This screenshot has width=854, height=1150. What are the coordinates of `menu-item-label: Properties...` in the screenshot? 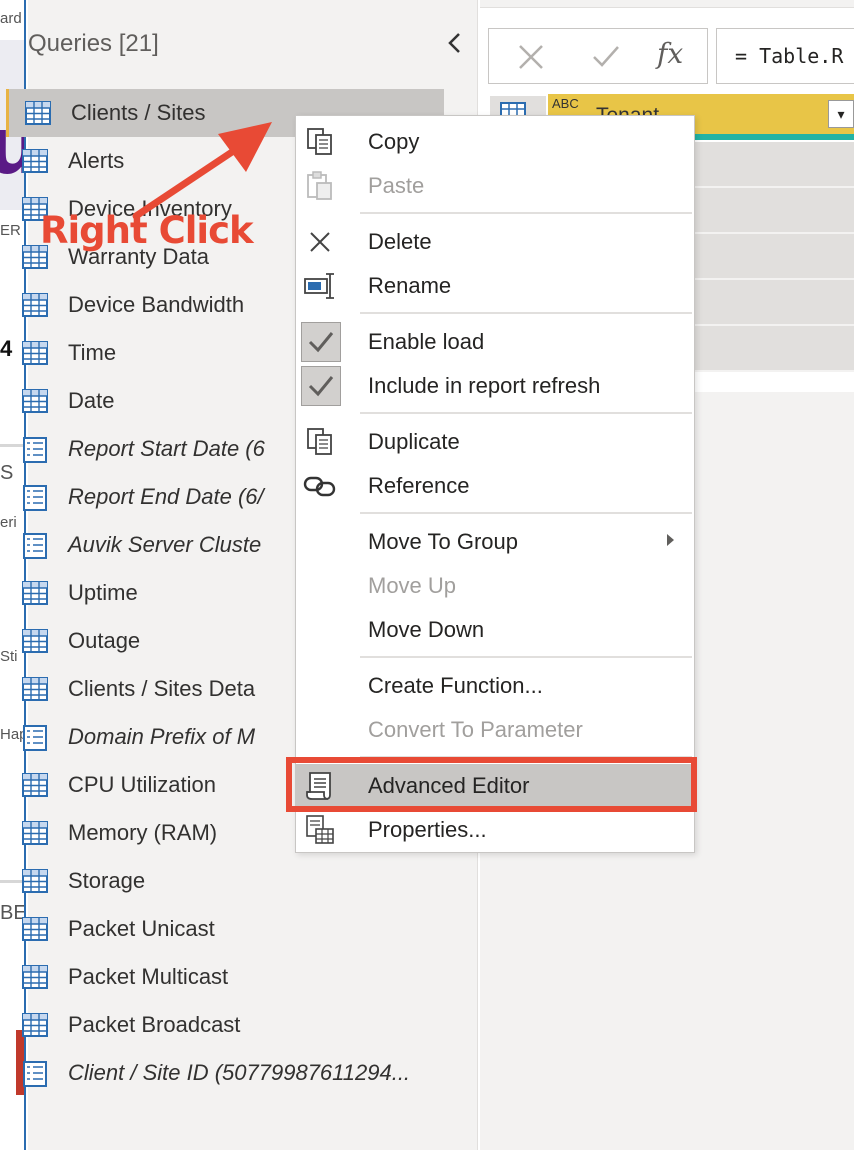 It's located at (427, 829).